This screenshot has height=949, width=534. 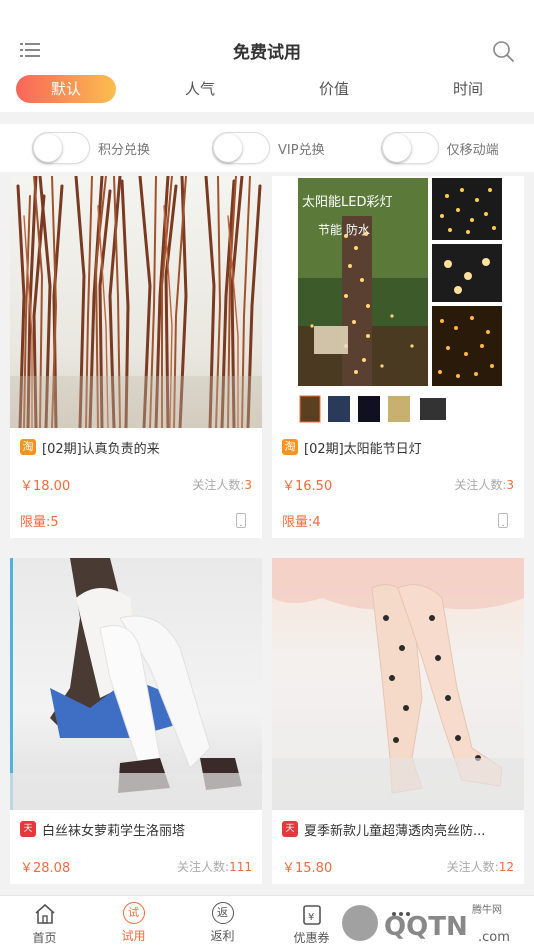 What do you see at coordinates (363, 449) in the screenshot?
I see `product-name: [02期]太阳能节日灯` at bounding box center [363, 449].